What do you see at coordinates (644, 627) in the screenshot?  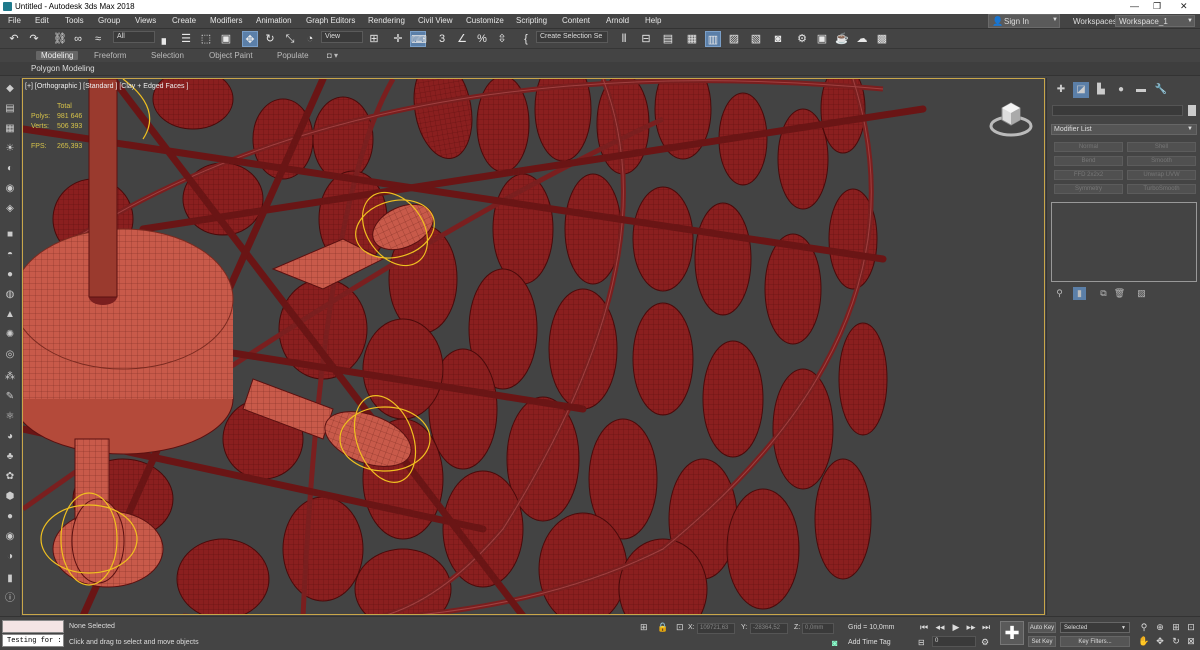 I see `isolate-selection-icon: ⊞` at bounding box center [644, 627].